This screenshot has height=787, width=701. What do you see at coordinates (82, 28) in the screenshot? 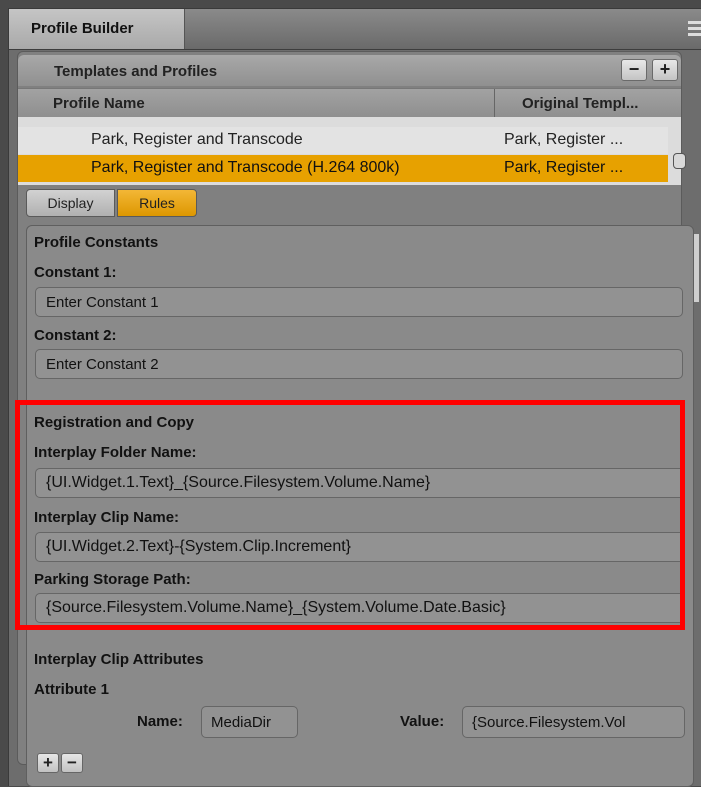
I see `tab-title: Profile Builder` at bounding box center [82, 28].